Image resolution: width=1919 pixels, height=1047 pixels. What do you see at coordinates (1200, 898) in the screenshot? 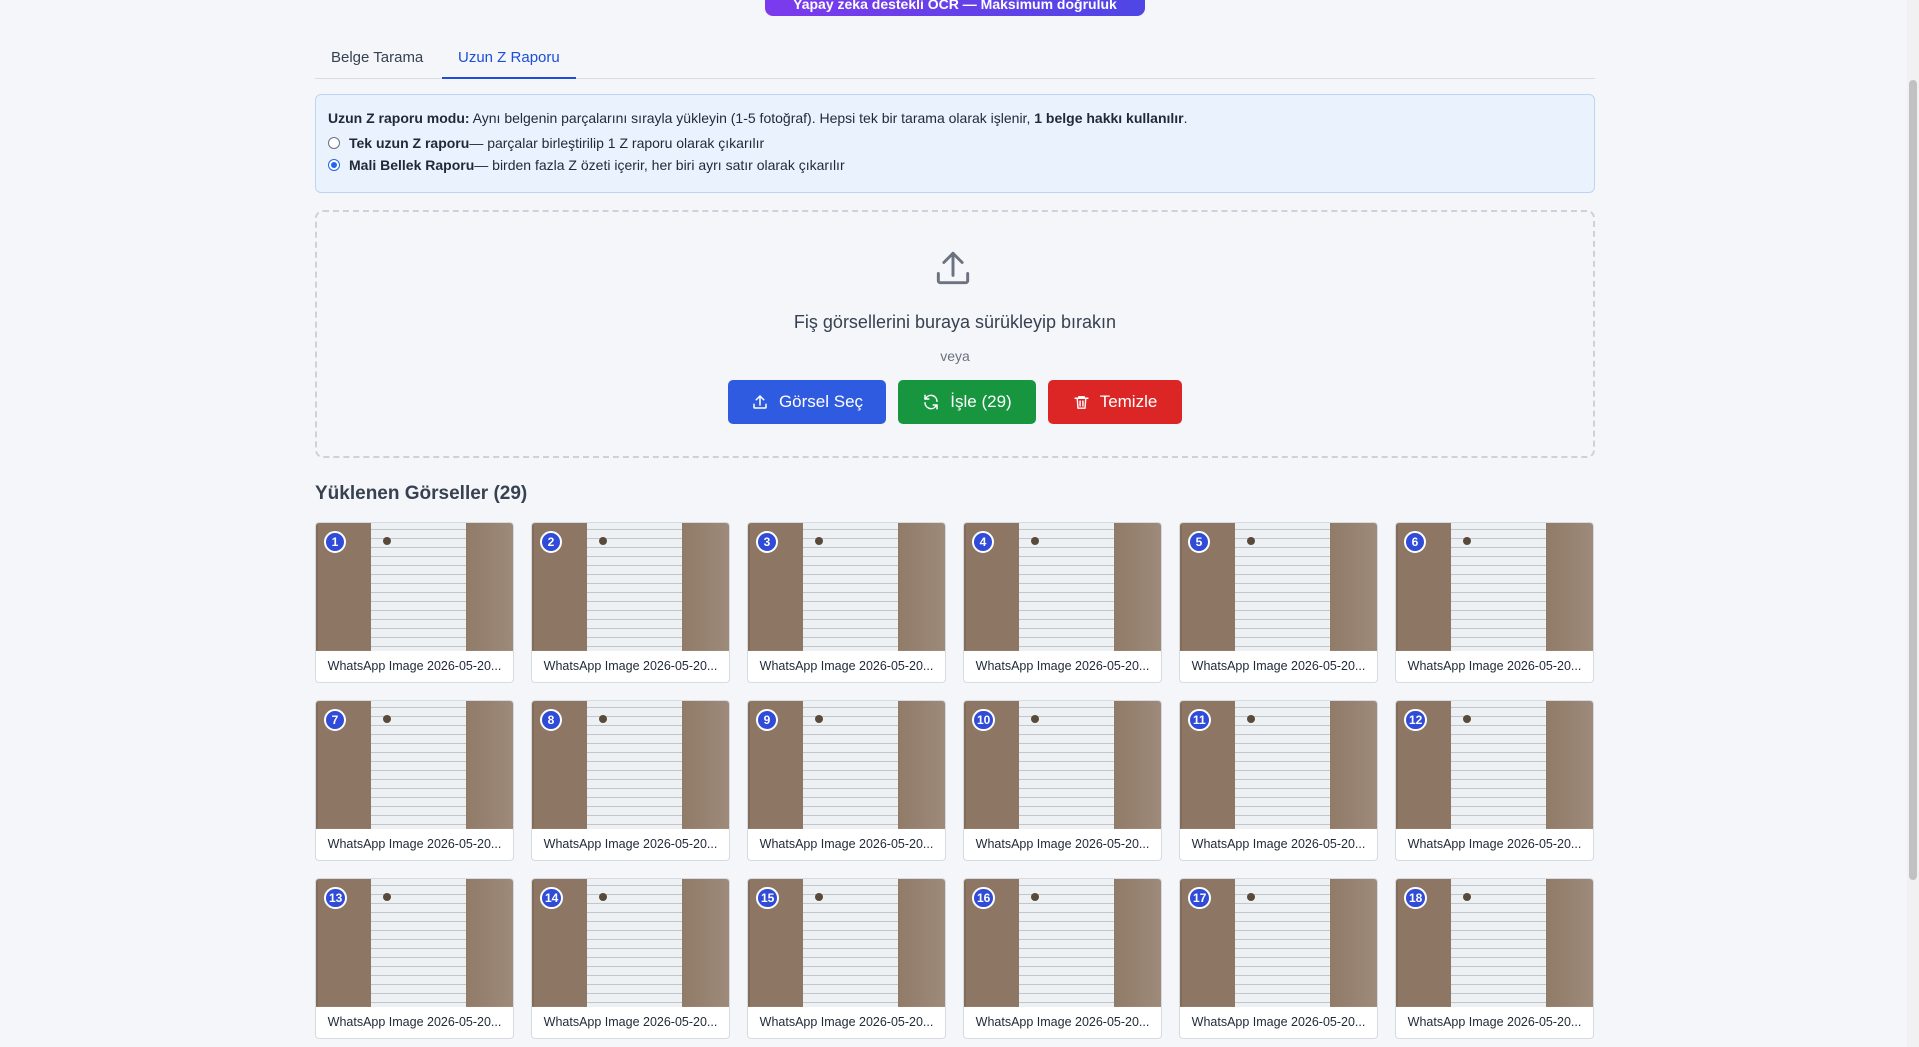
I see `image-order-badge: 17` at bounding box center [1200, 898].